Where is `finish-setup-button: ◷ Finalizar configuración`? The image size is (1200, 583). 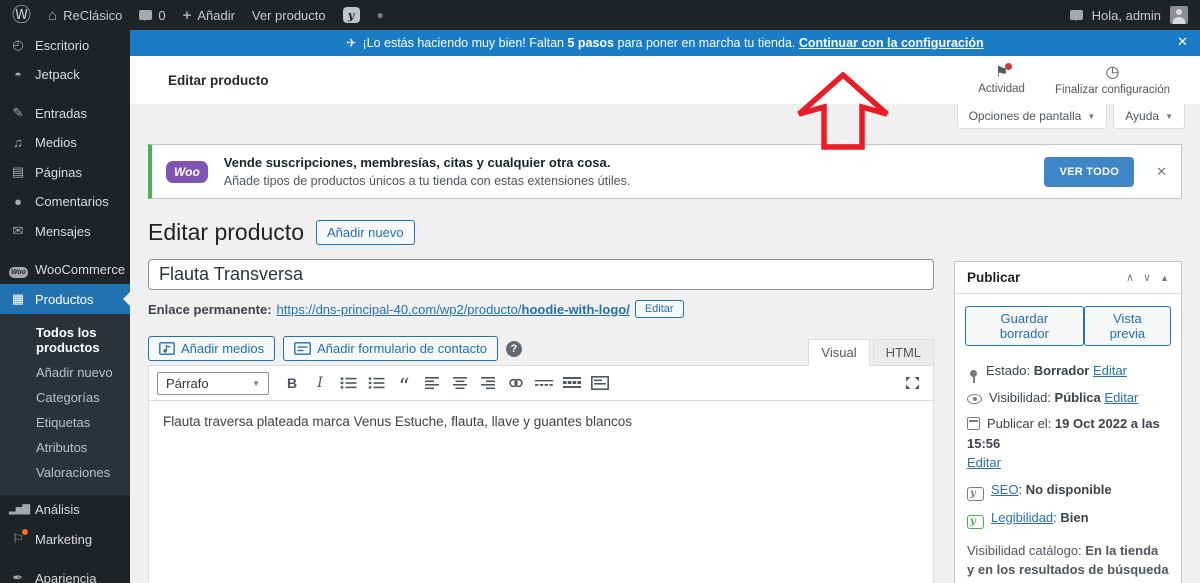 finish-setup-button: ◷ Finalizar configuración is located at coordinates (1112, 80).